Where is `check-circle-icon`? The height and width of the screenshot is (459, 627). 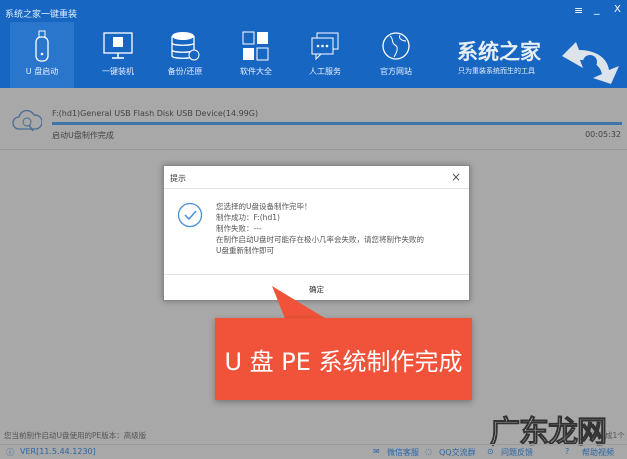
check-circle-icon is located at coordinates (190, 215).